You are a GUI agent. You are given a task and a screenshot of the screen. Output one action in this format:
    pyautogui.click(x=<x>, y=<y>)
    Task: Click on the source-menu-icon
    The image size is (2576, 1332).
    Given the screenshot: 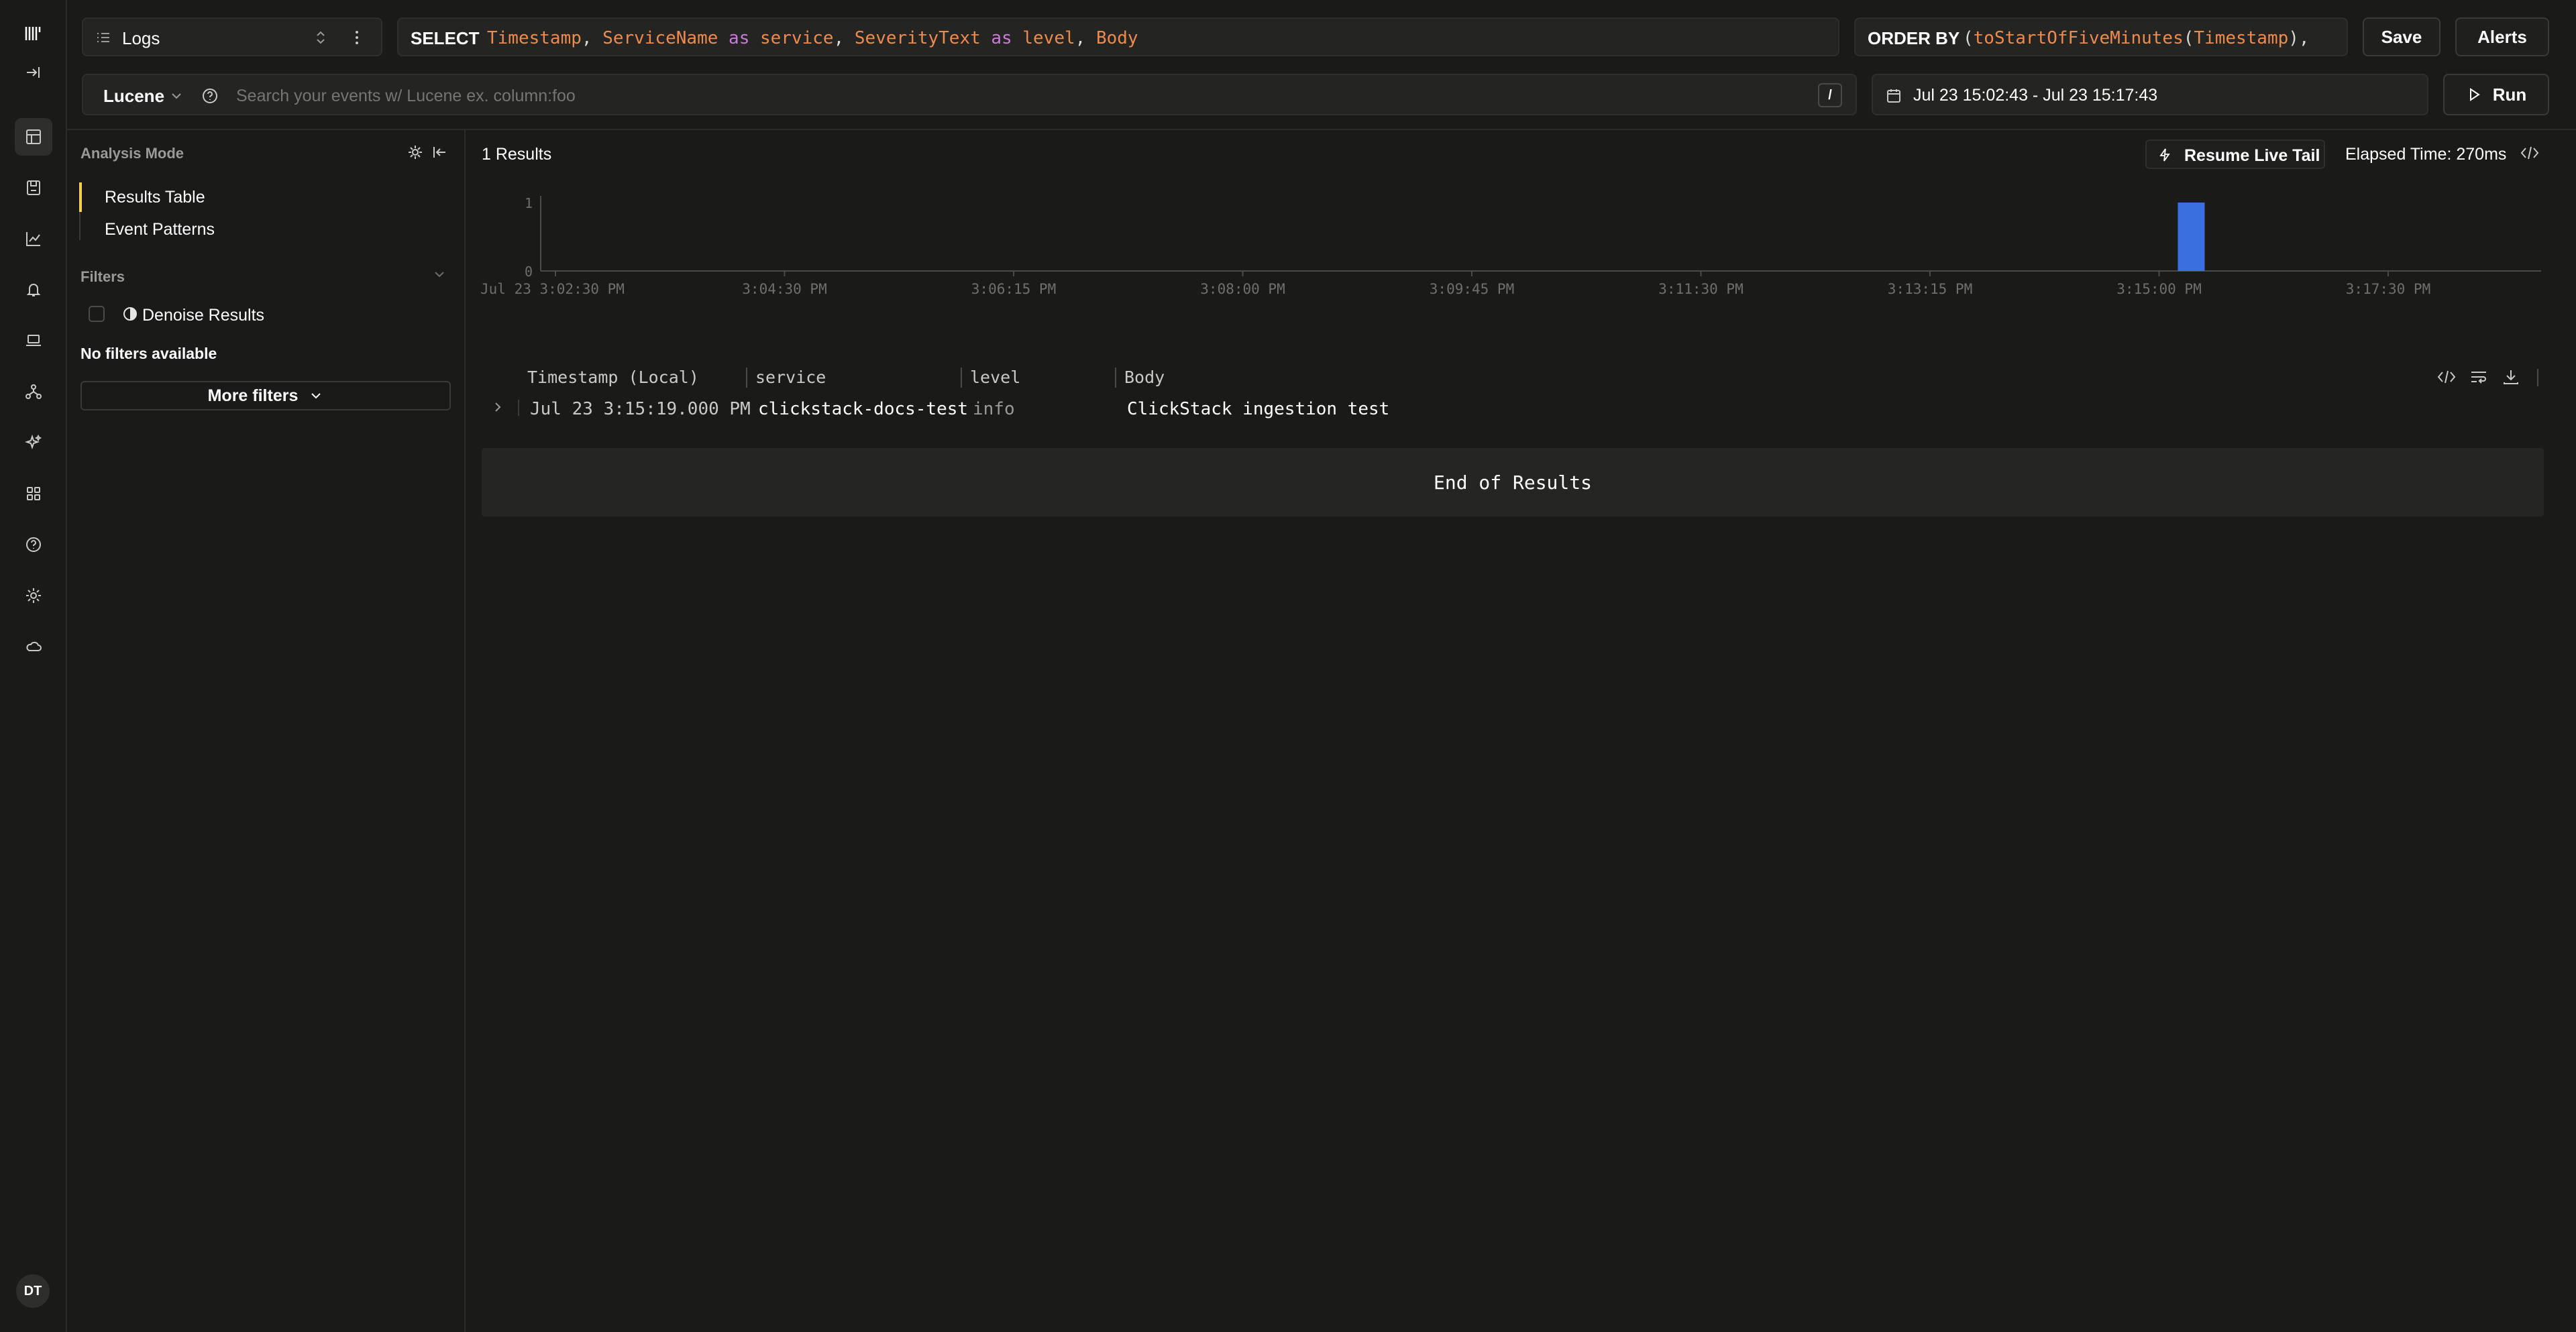 What is the action you would take?
    pyautogui.click(x=357, y=37)
    